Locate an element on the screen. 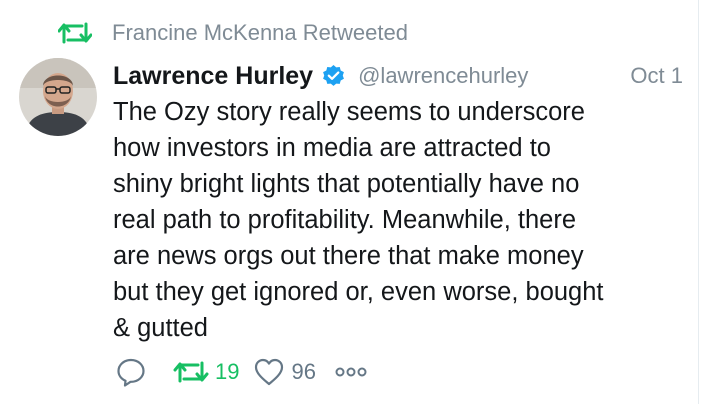  retweet-context: Francine McKenna Retweeted is located at coordinates (233, 33).